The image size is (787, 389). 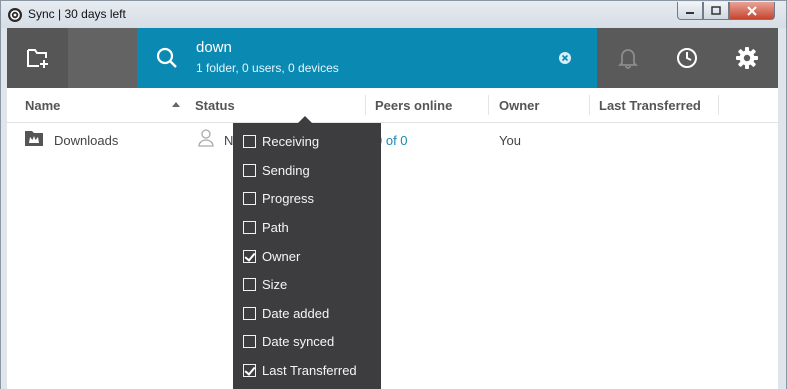 What do you see at coordinates (275, 227) in the screenshot?
I see `menu-item-label: Path` at bounding box center [275, 227].